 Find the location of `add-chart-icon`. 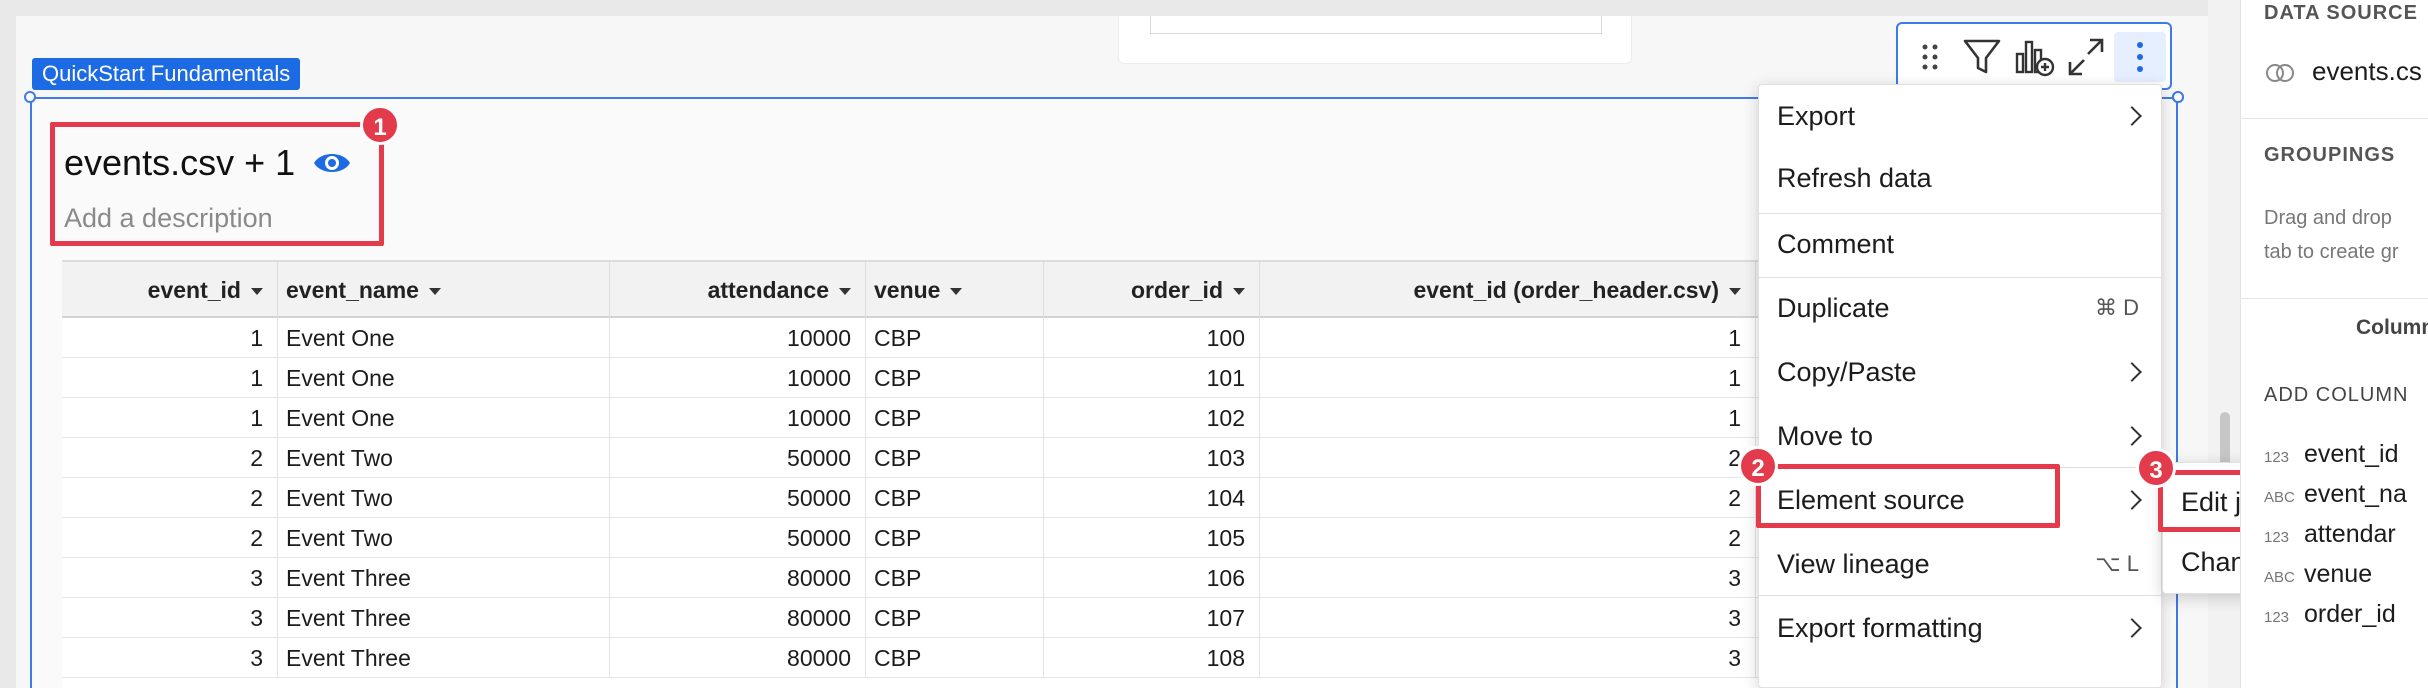

add-chart-icon is located at coordinates (2034, 57).